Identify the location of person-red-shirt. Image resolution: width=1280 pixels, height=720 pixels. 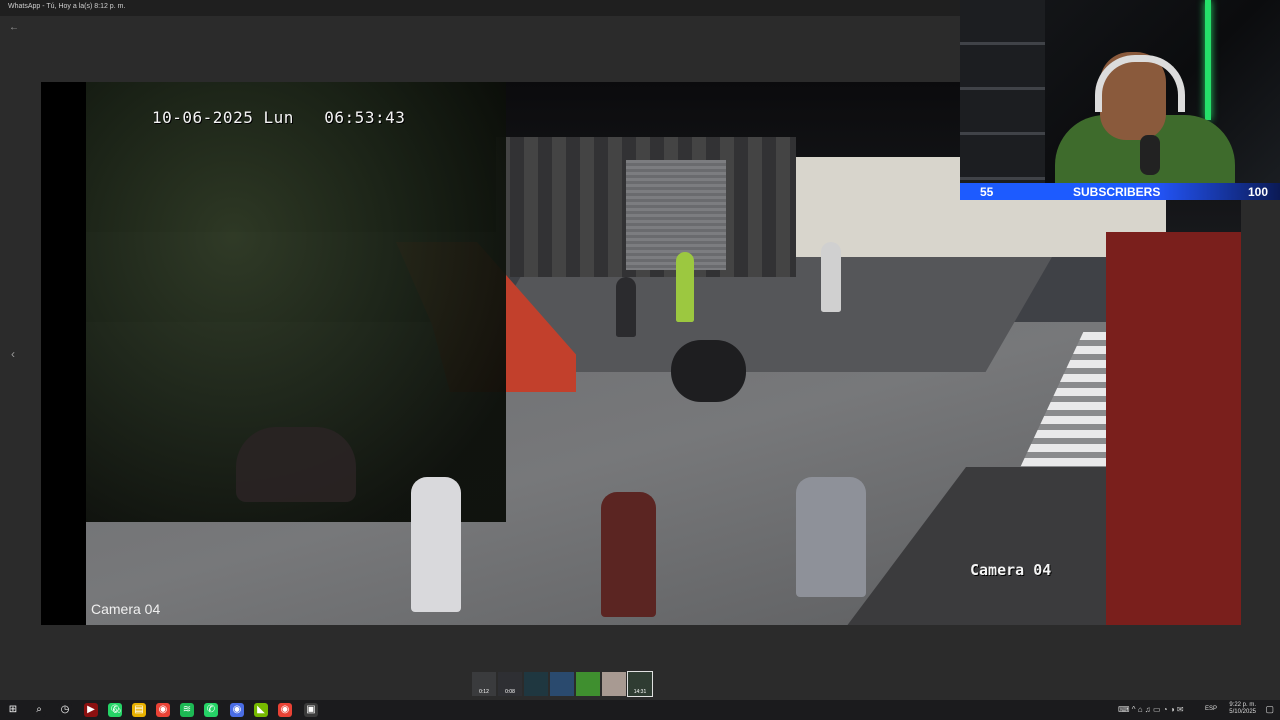
(628, 554).